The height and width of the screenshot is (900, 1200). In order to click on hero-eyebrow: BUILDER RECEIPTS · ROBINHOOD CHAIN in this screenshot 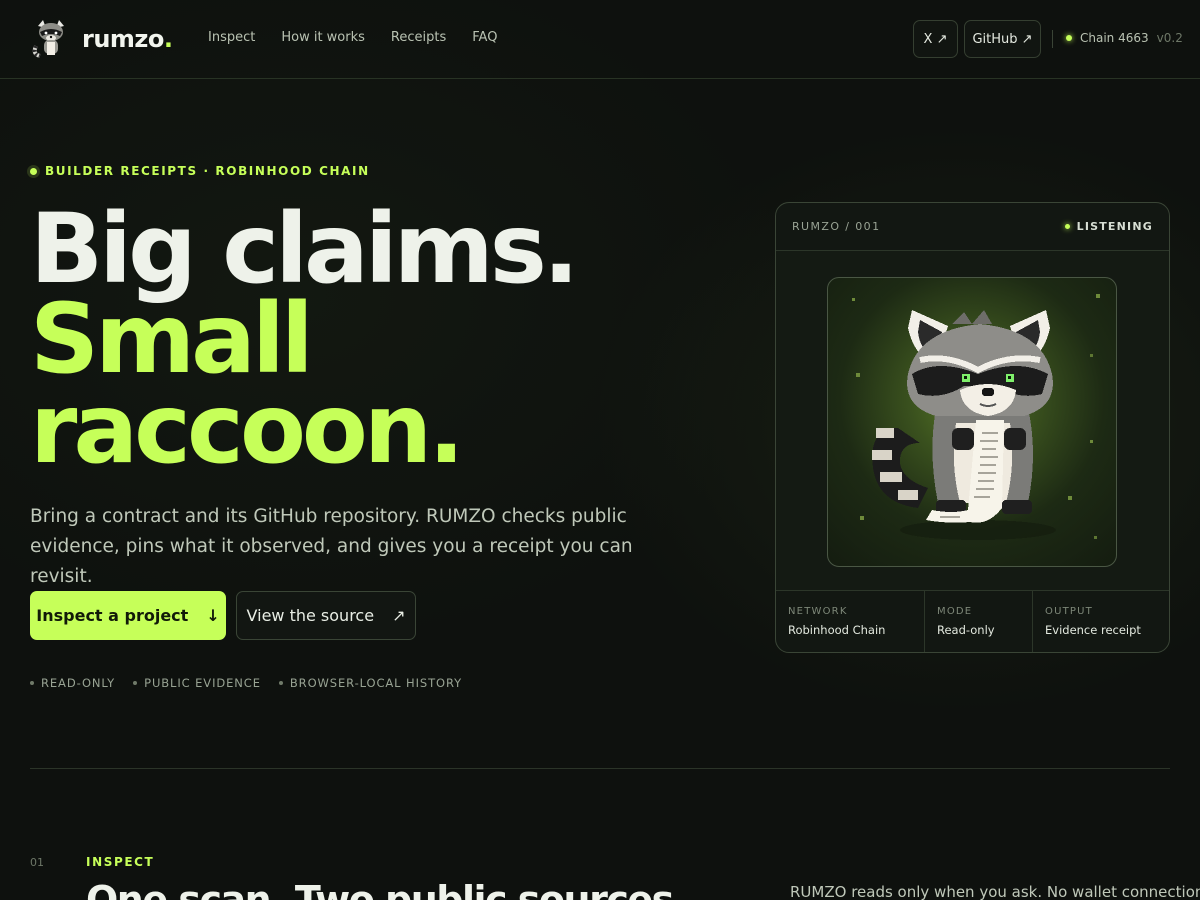, I will do `click(200, 171)`.